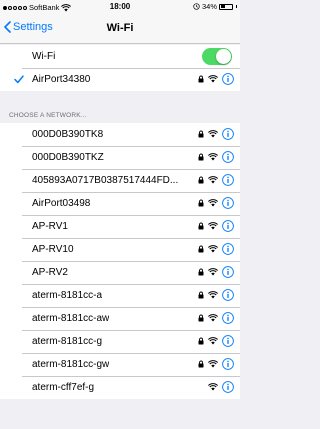  I want to click on wifi-settings-group: Wi-Fi AirPort34380, so click(120, 68).